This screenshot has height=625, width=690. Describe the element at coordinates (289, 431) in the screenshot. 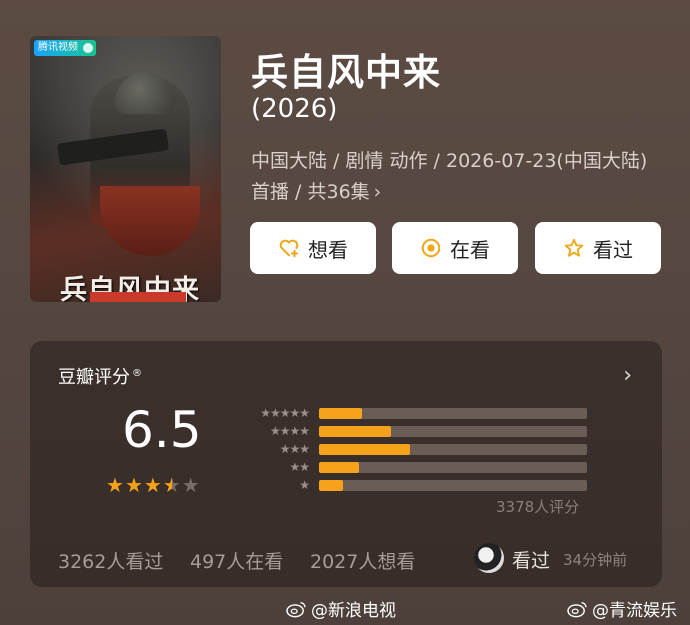

I see `star-level-icon: ★★★★` at that location.